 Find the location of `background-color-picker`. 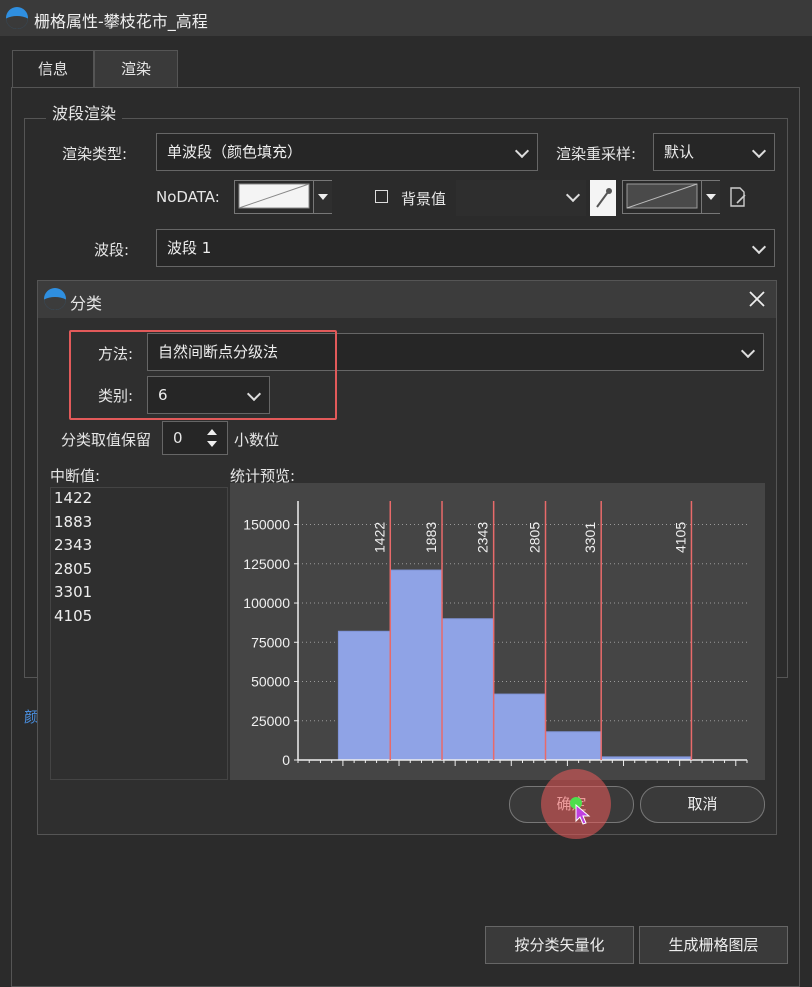

background-color-picker is located at coordinates (671, 197).